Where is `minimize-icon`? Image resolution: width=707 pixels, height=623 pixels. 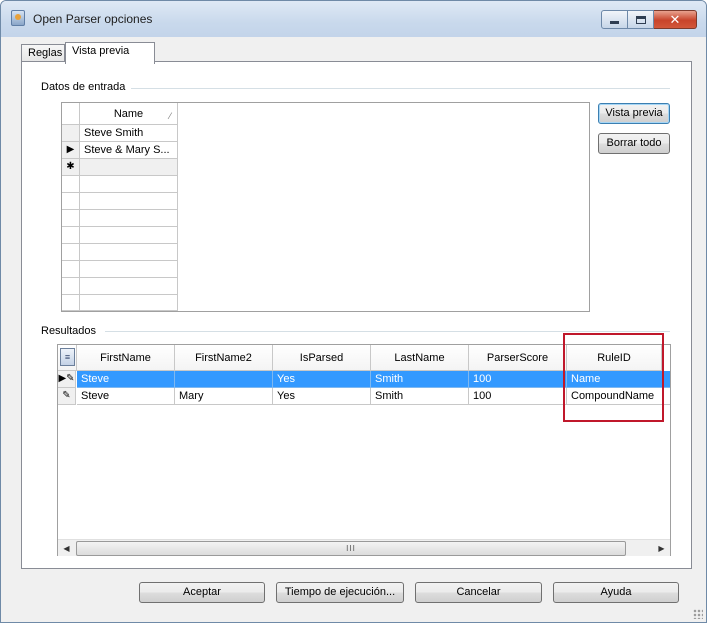
minimize-icon is located at coordinates (614, 22).